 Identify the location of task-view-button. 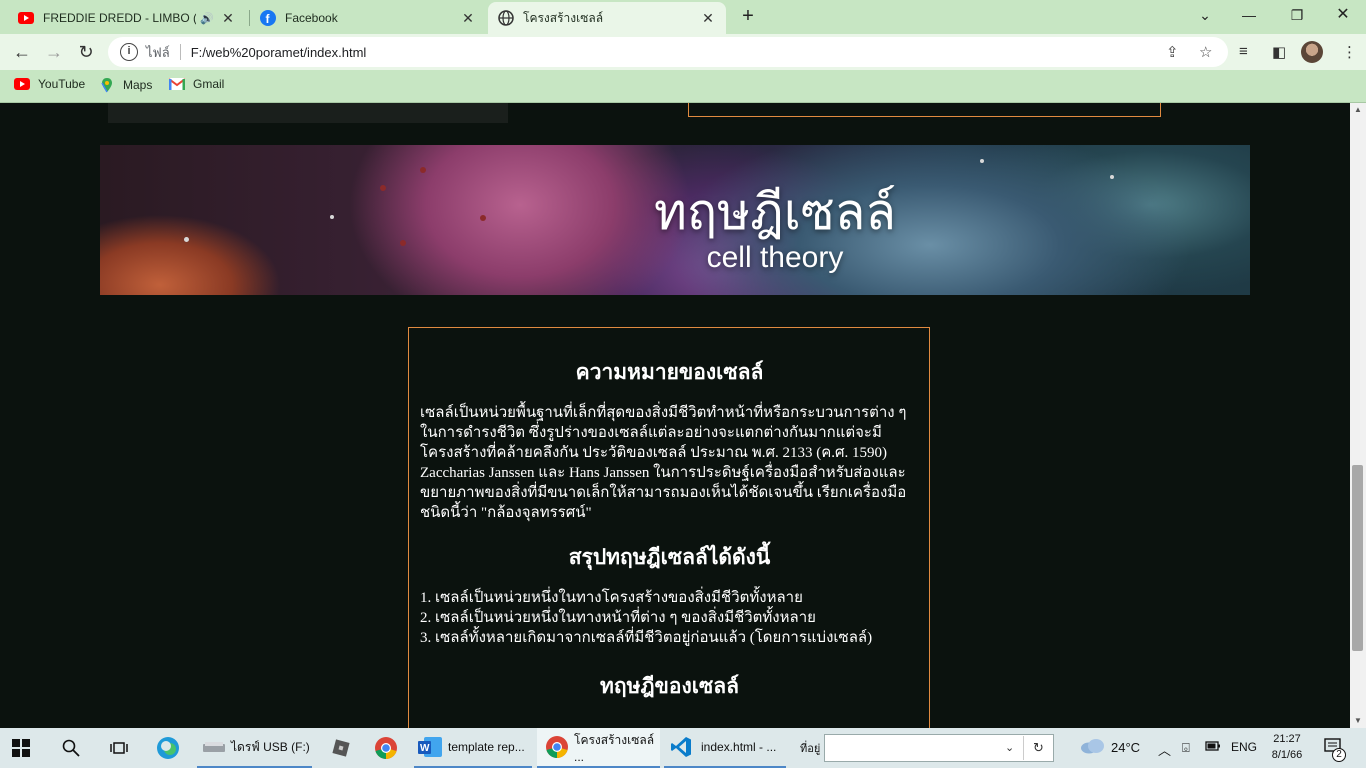
(119, 748).